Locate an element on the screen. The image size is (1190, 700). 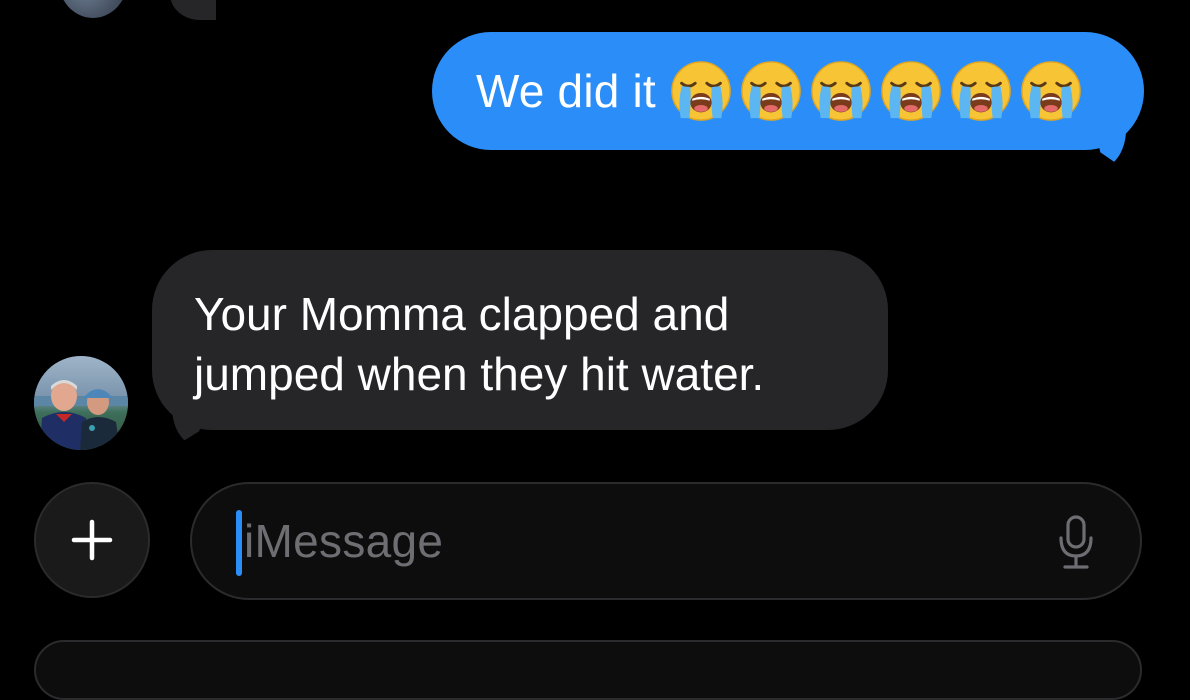
add-attachment-button is located at coordinates (92, 540).